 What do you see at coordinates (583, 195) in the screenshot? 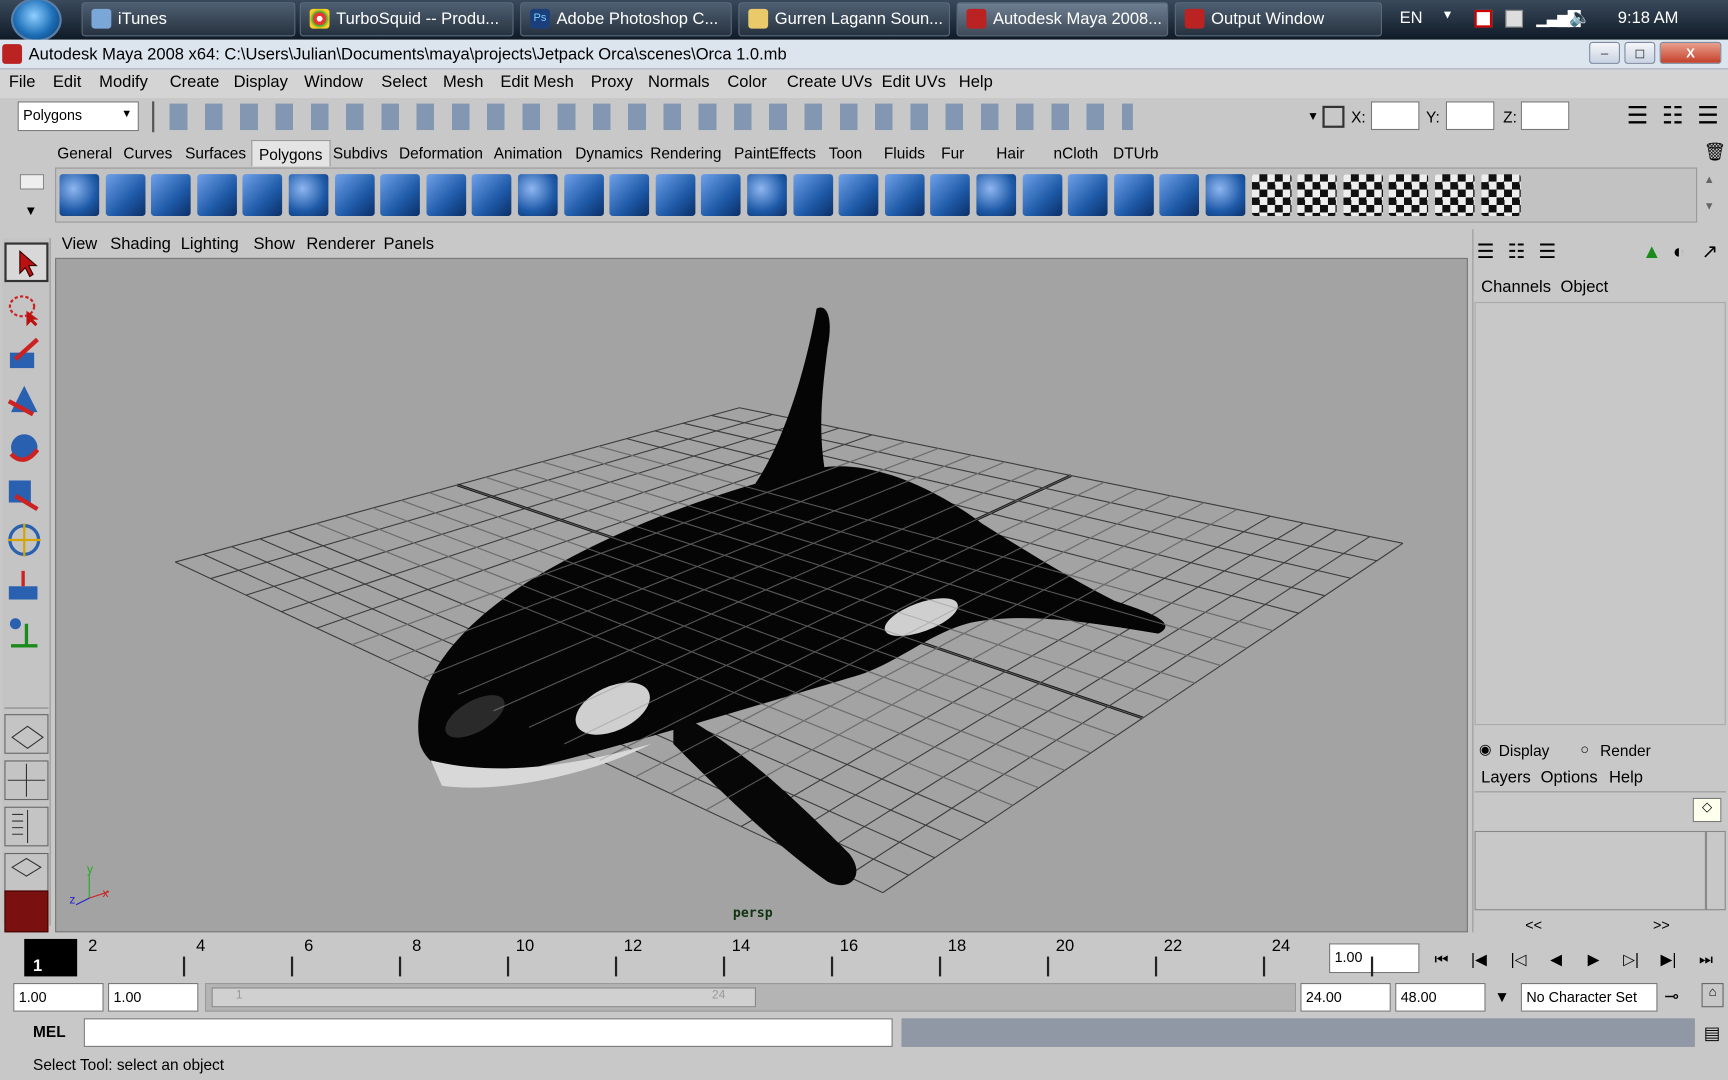
I see `shelf-extract-icon` at bounding box center [583, 195].